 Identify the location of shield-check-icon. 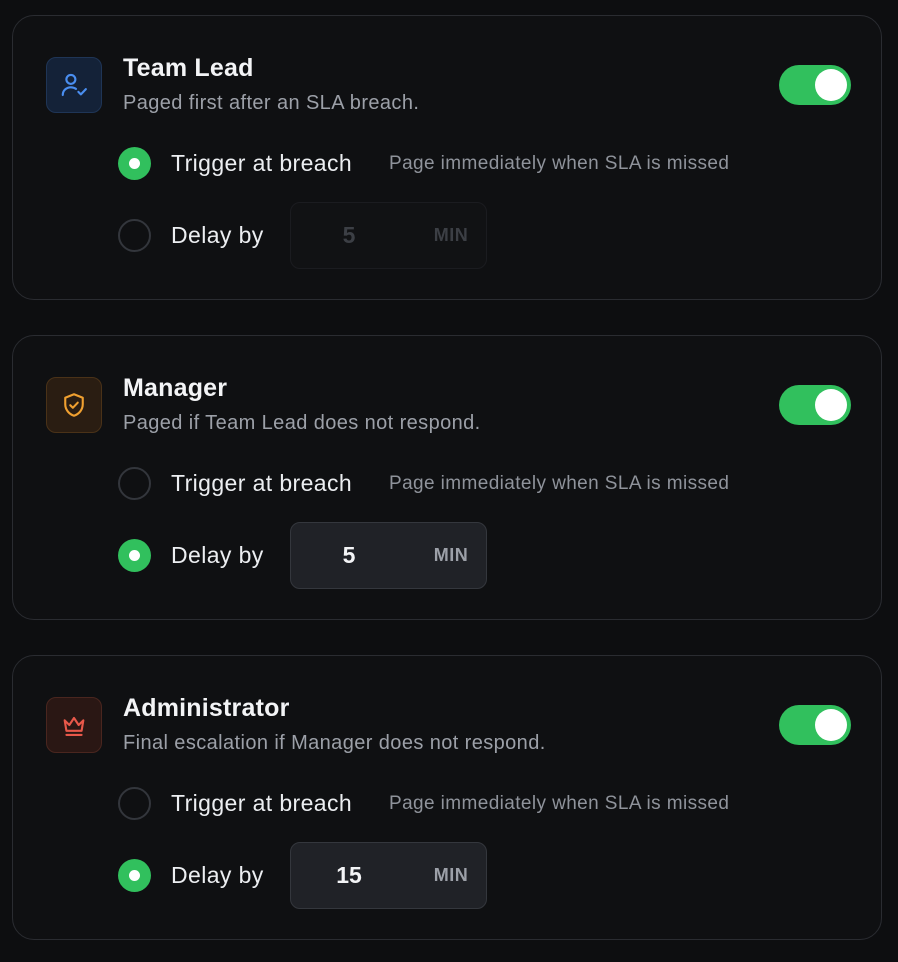
(74, 405).